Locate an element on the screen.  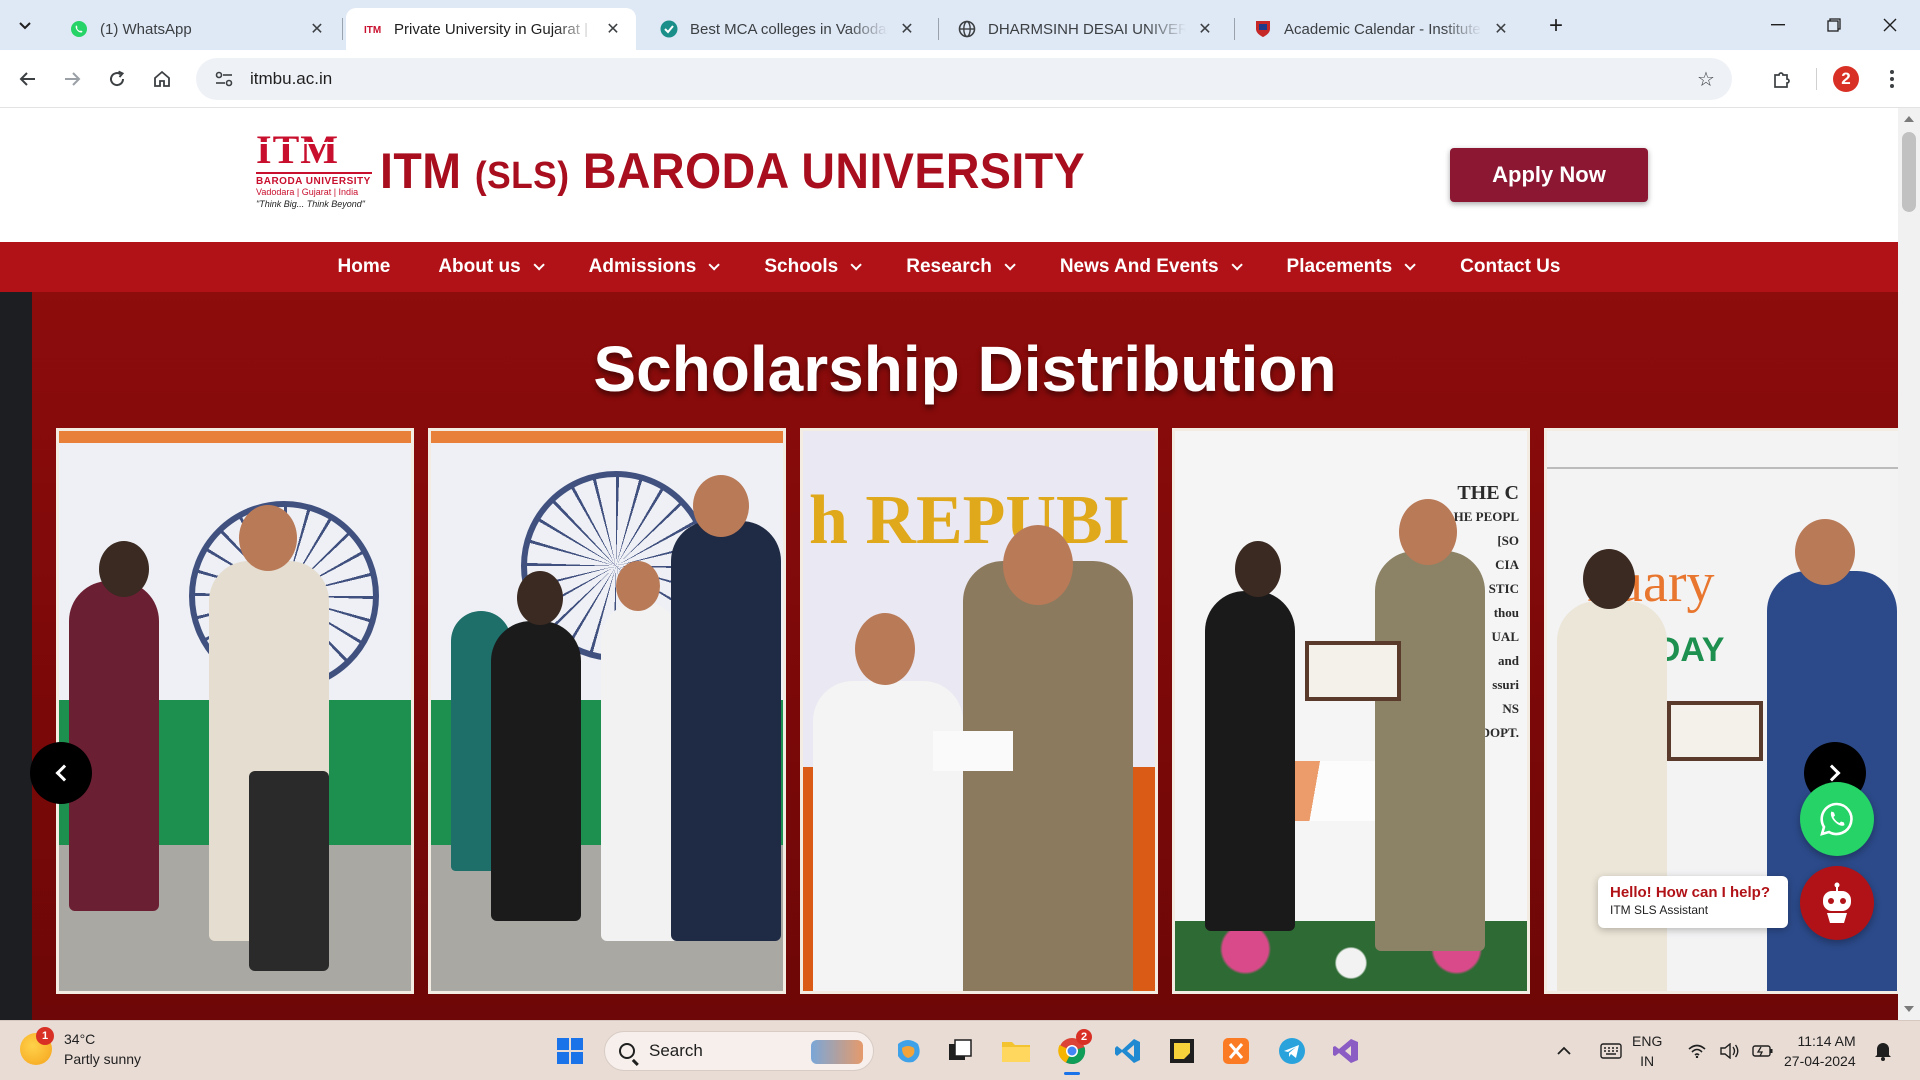
logo-name: BARODA UNIVERSITY is located at coordinates (314, 179).